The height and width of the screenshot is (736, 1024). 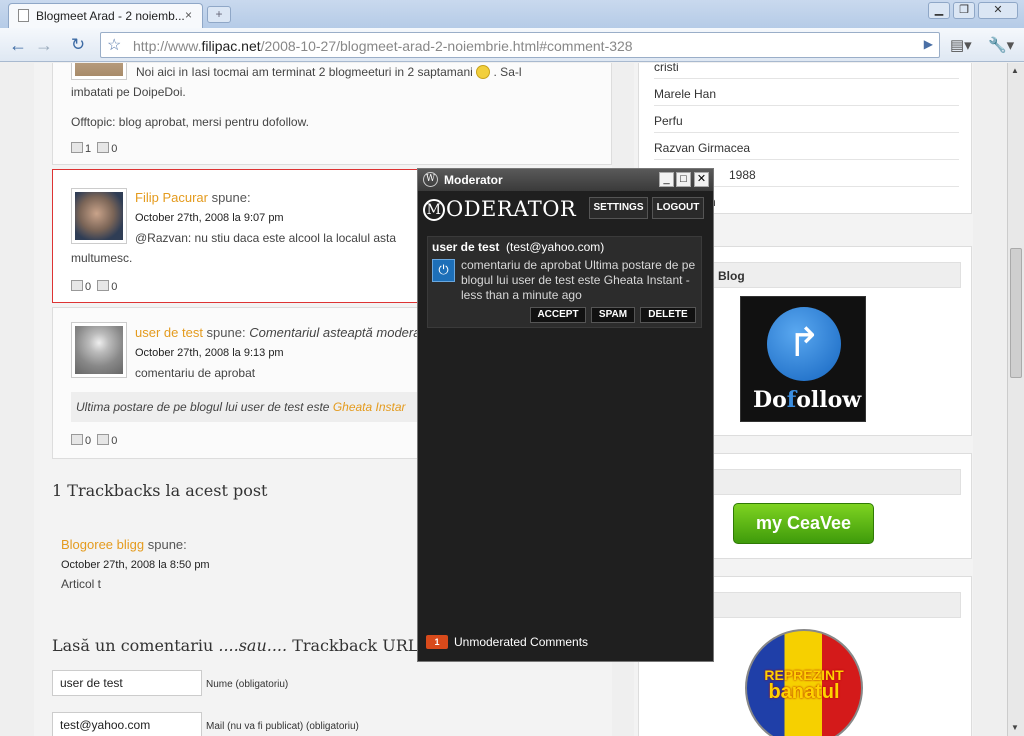 What do you see at coordinates (558, 315) in the screenshot?
I see `accept-button: ACCEPT` at bounding box center [558, 315].